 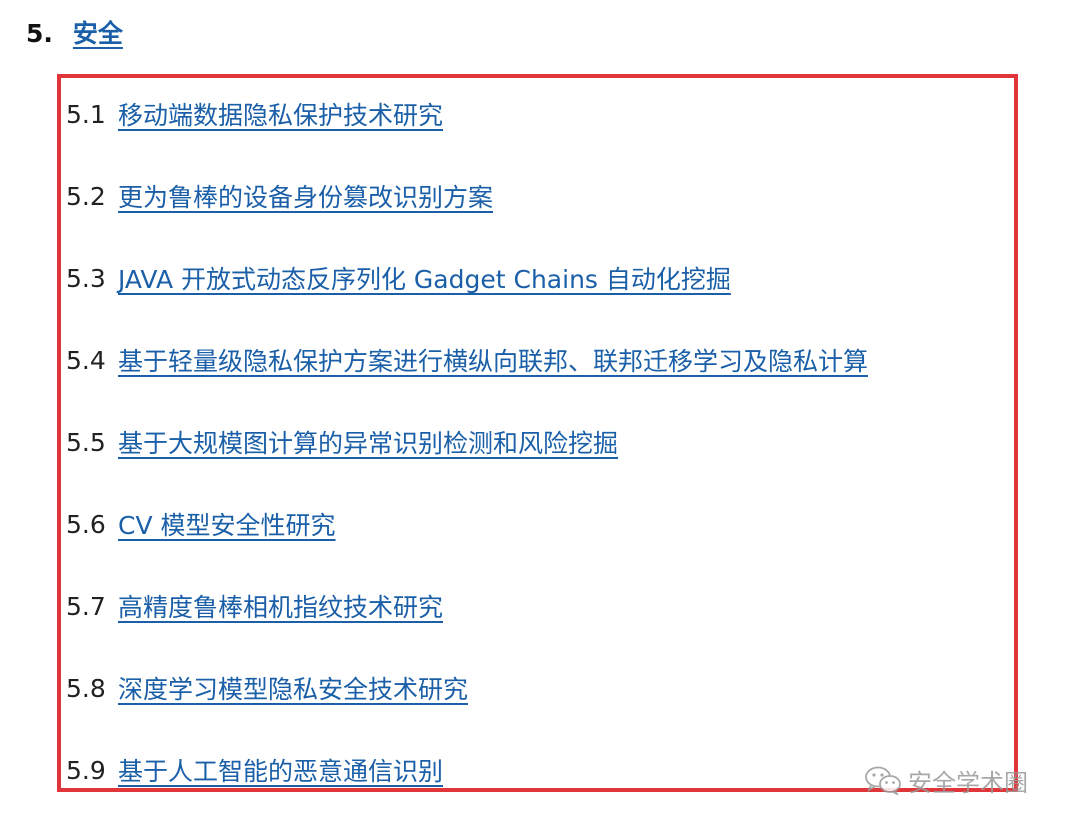 What do you see at coordinates (424, 278) in the screenshot?
I see `toc-item-link: JAVA 开放式动态反序列化 Gadget Chains 自动化挖掘` at bounding box center [424, 278].